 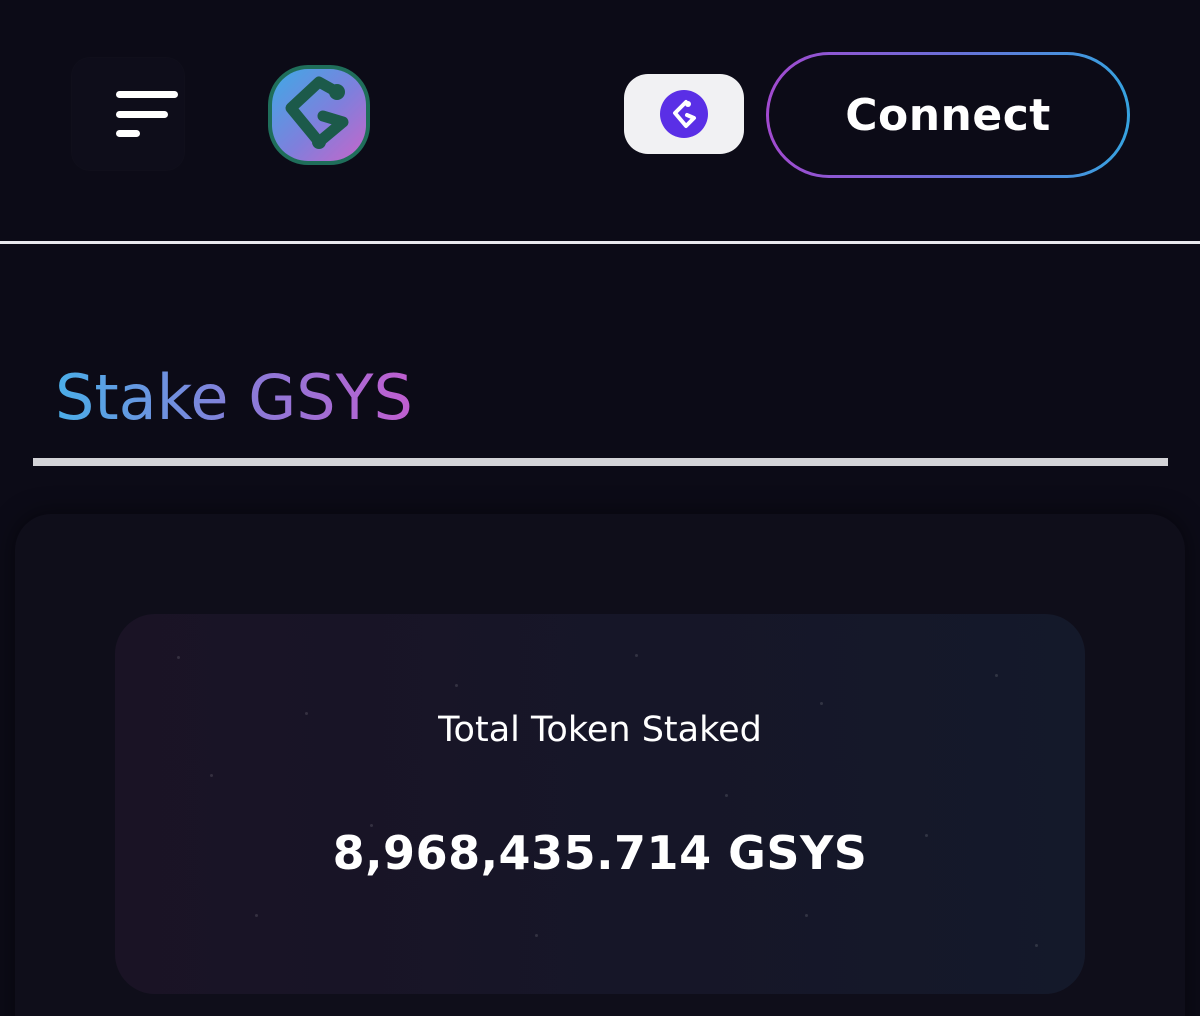 What do you see at coordinates (234, 397) in the screenshot?
I see `page-title: Stake GSYS` at bounding box center [234, 397].